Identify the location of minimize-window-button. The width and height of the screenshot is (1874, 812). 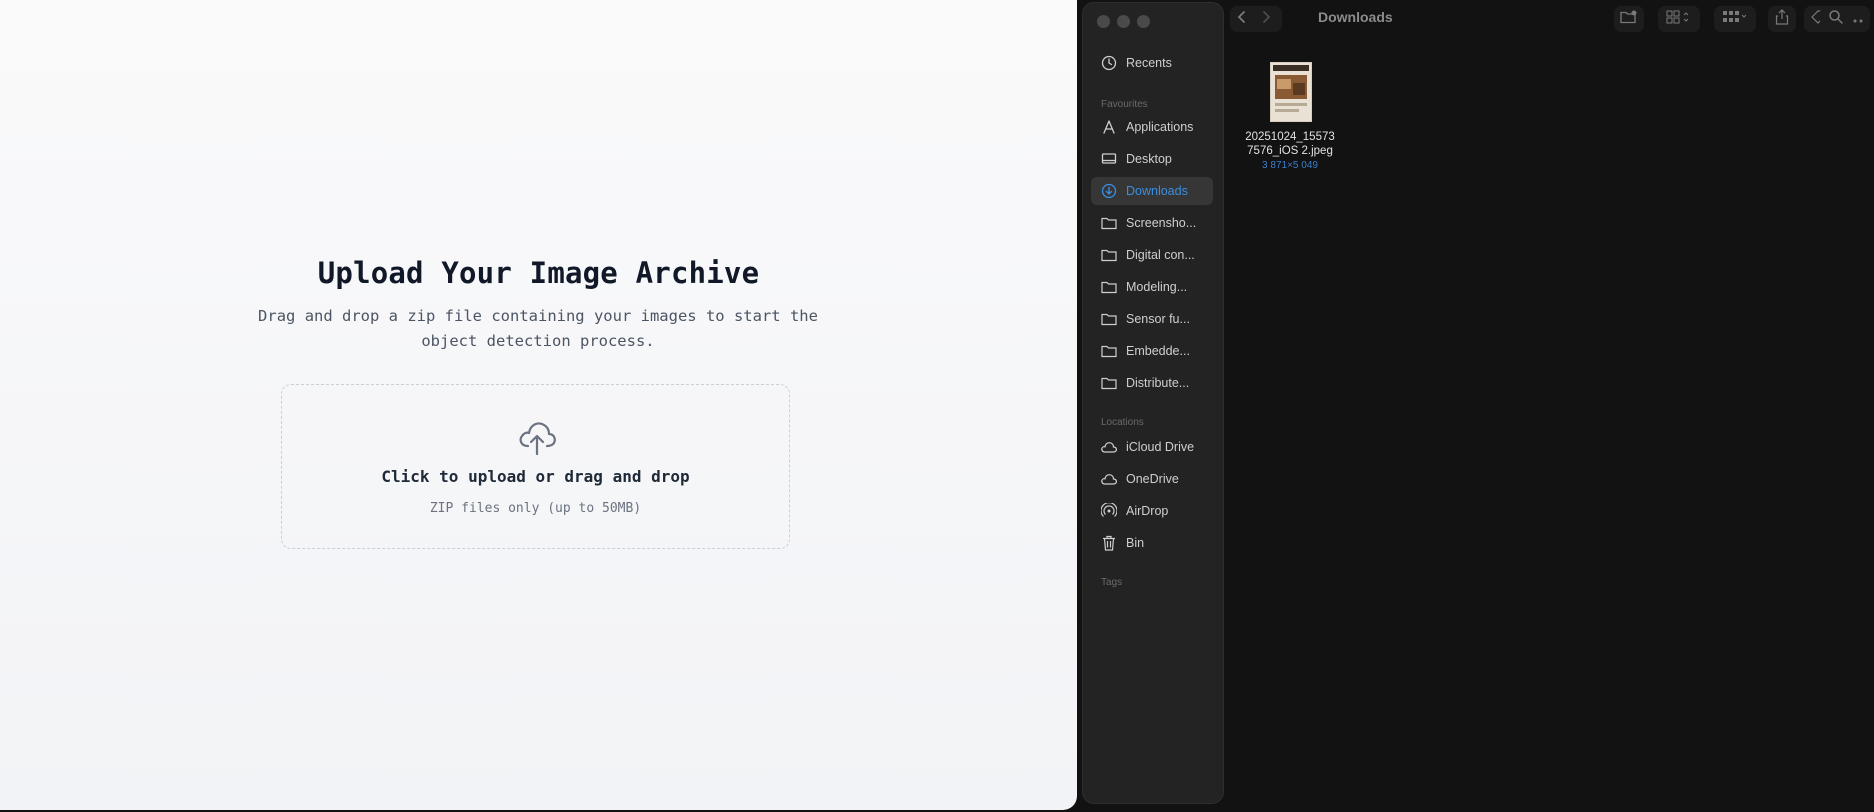
(1123, 21).